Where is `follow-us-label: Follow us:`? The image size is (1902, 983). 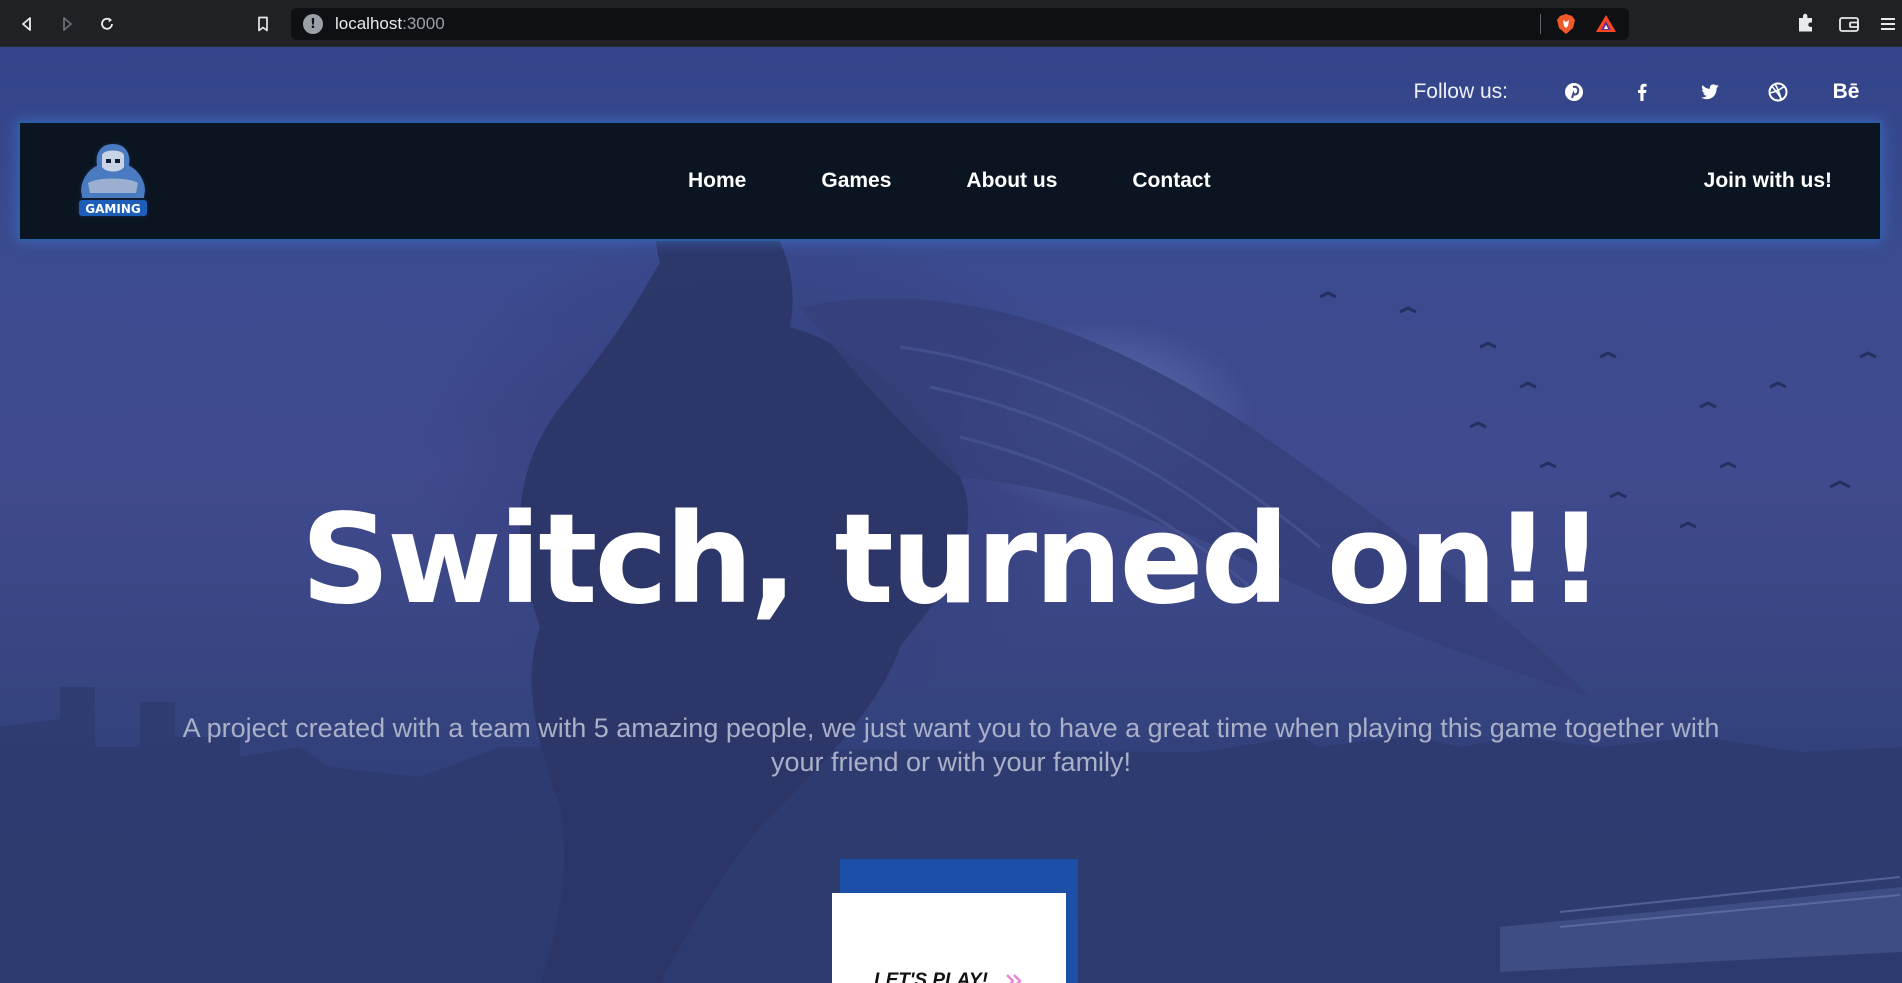 follow-us-label: Follow us: is located at coordinates (1460, 91).